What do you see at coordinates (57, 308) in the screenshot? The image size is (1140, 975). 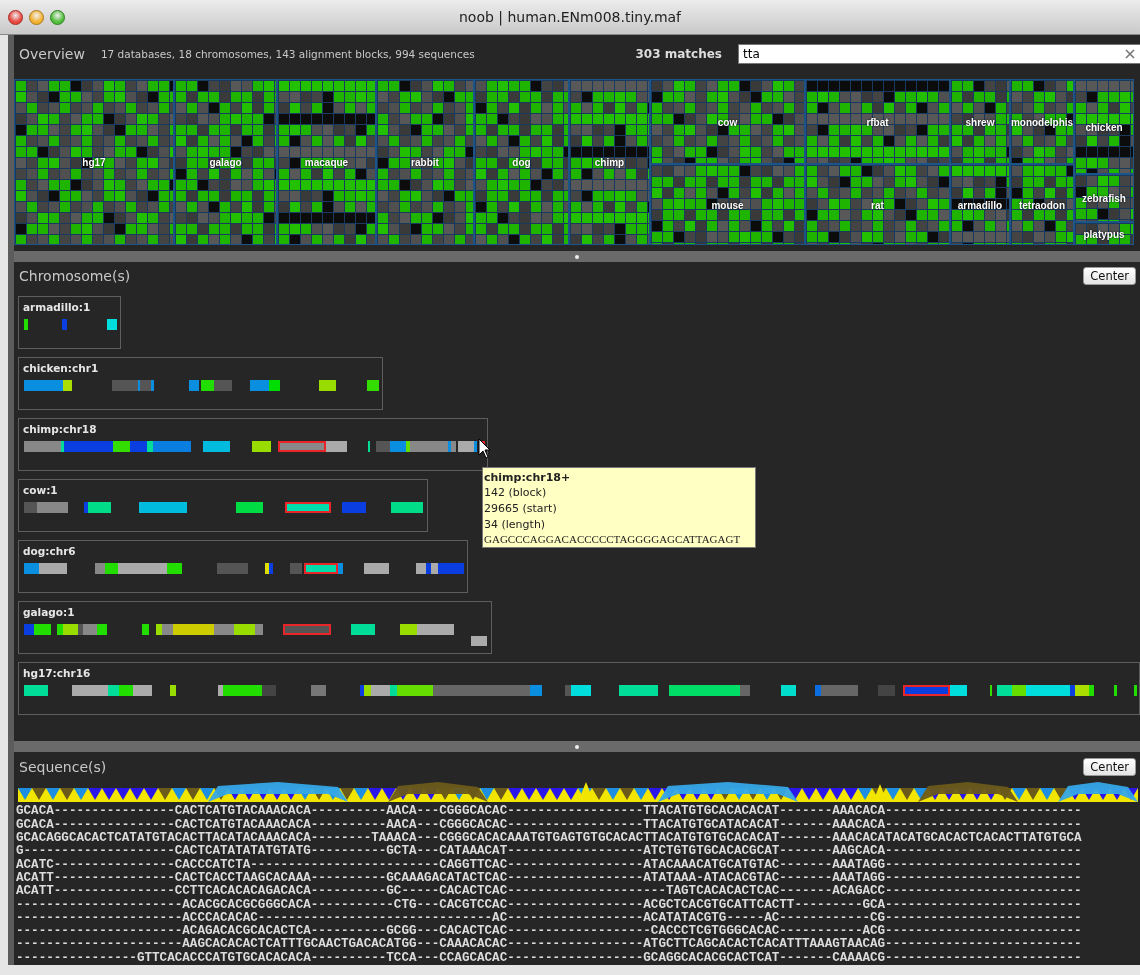 I see `track-label: armadillo:1` at bounding box center [57, 308].